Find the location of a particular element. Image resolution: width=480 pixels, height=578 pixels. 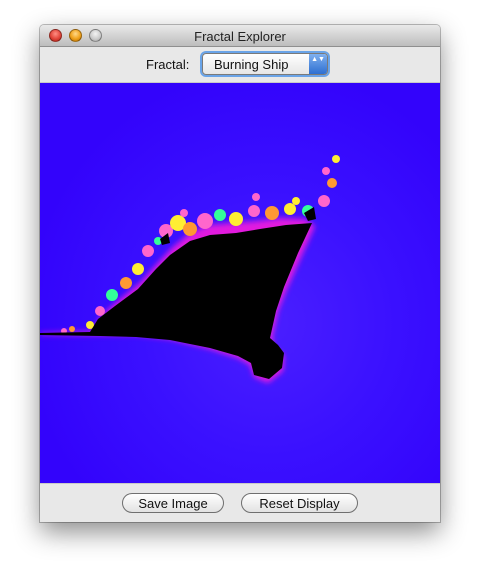

select-arrows-icon: ▲▼ is located at coordinates (318, 64).